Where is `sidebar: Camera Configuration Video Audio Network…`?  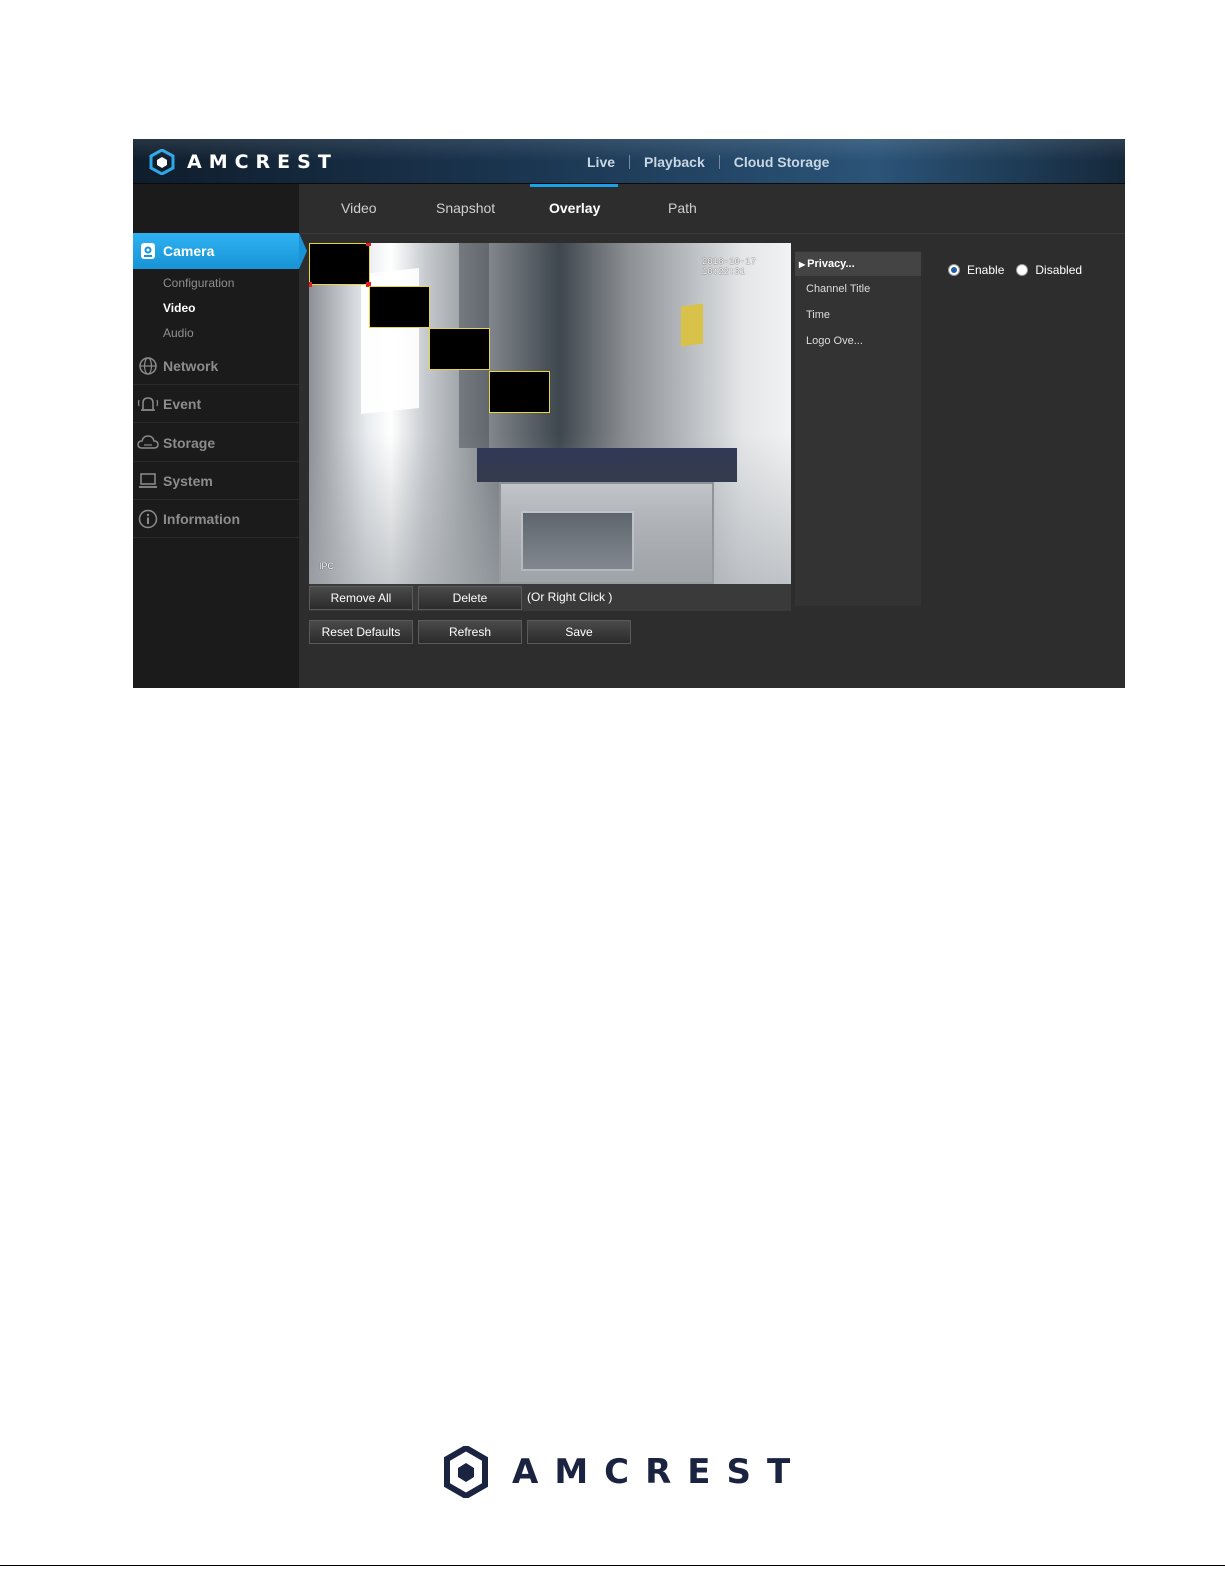
sidebar: Camera Configuration Video Audio Network… is located at coordinates (220, 436).